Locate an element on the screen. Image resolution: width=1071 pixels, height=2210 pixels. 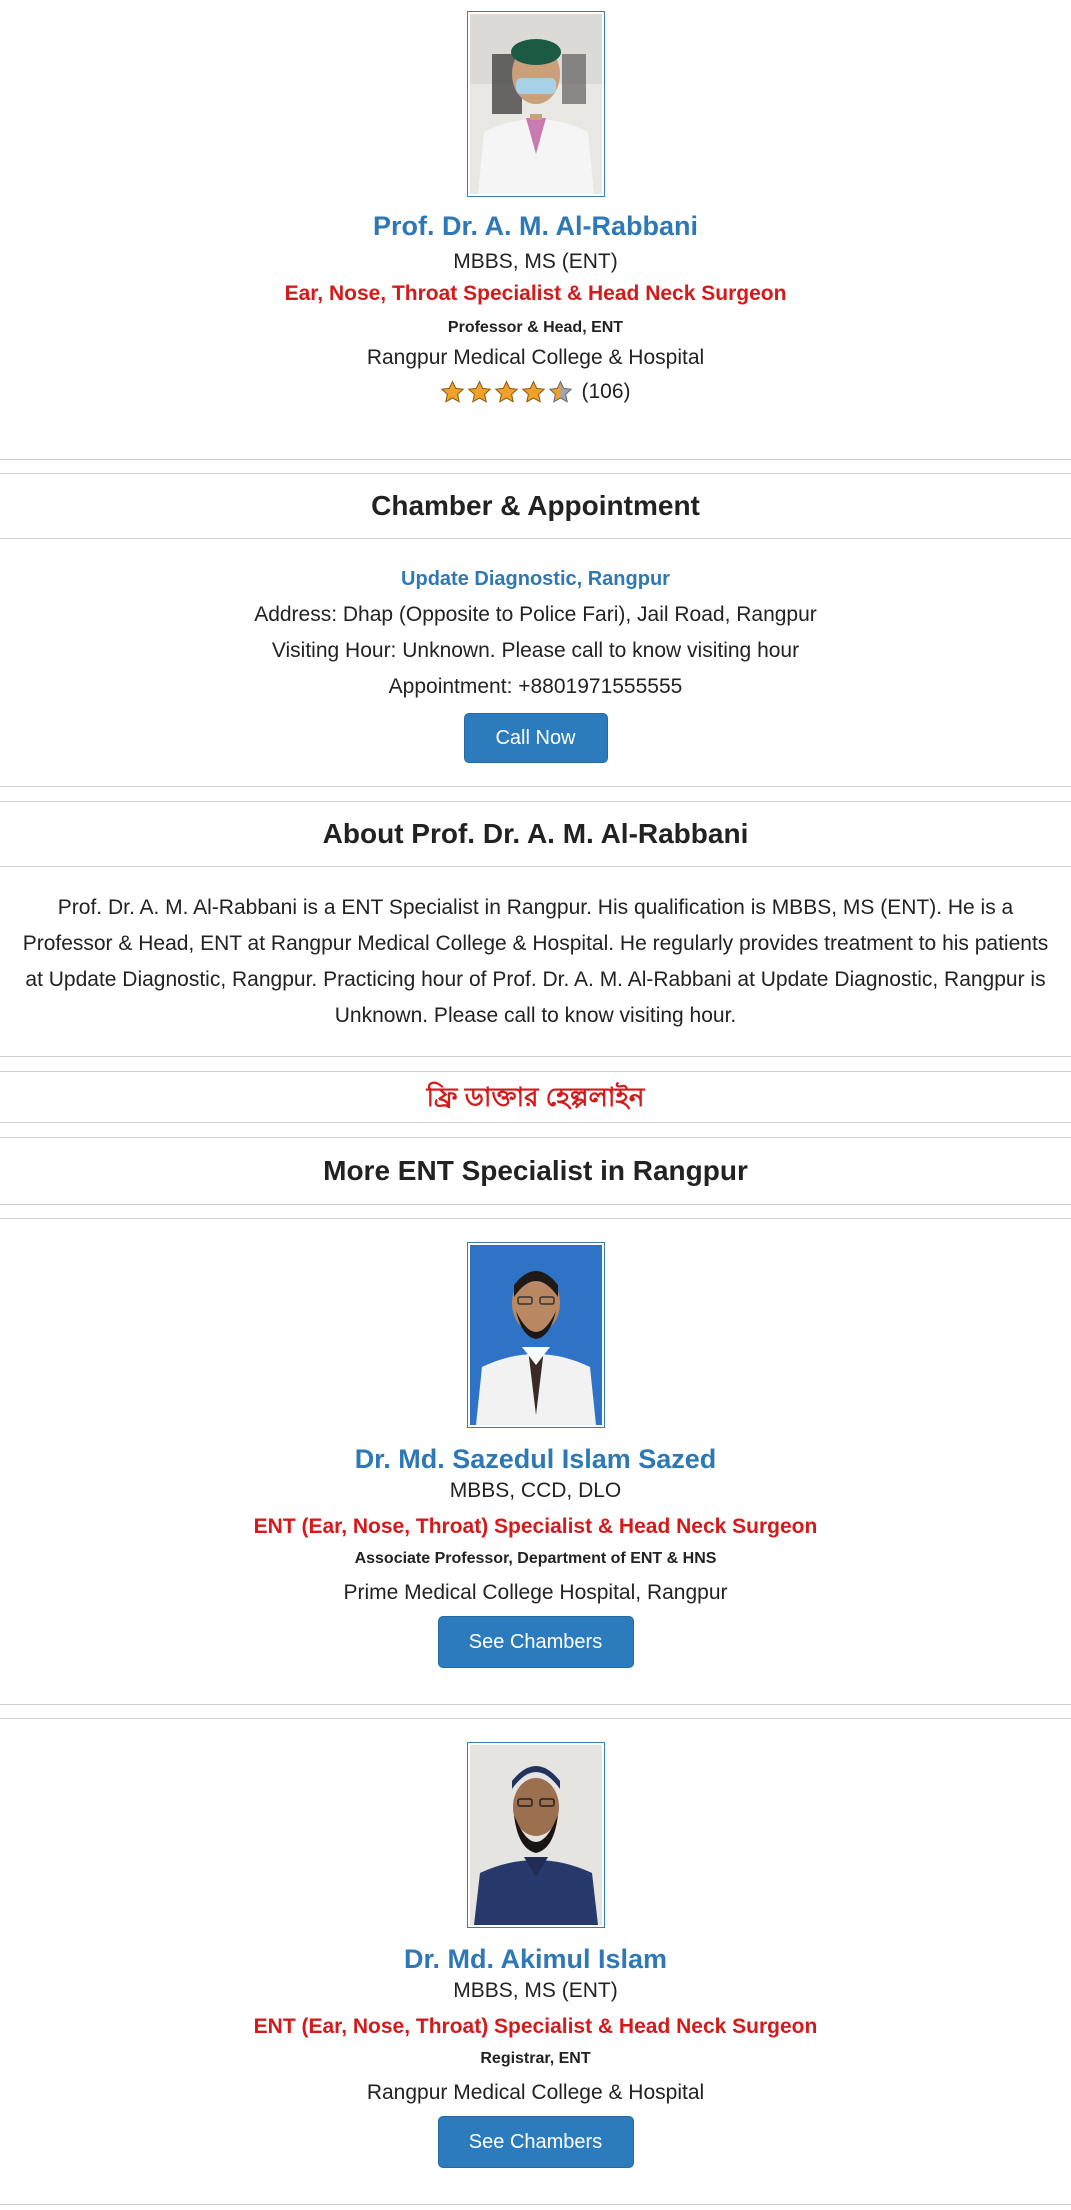
about-heading: About Prof. Dr. A. M. Al-Rabbani is located at coordinates (535, 833).